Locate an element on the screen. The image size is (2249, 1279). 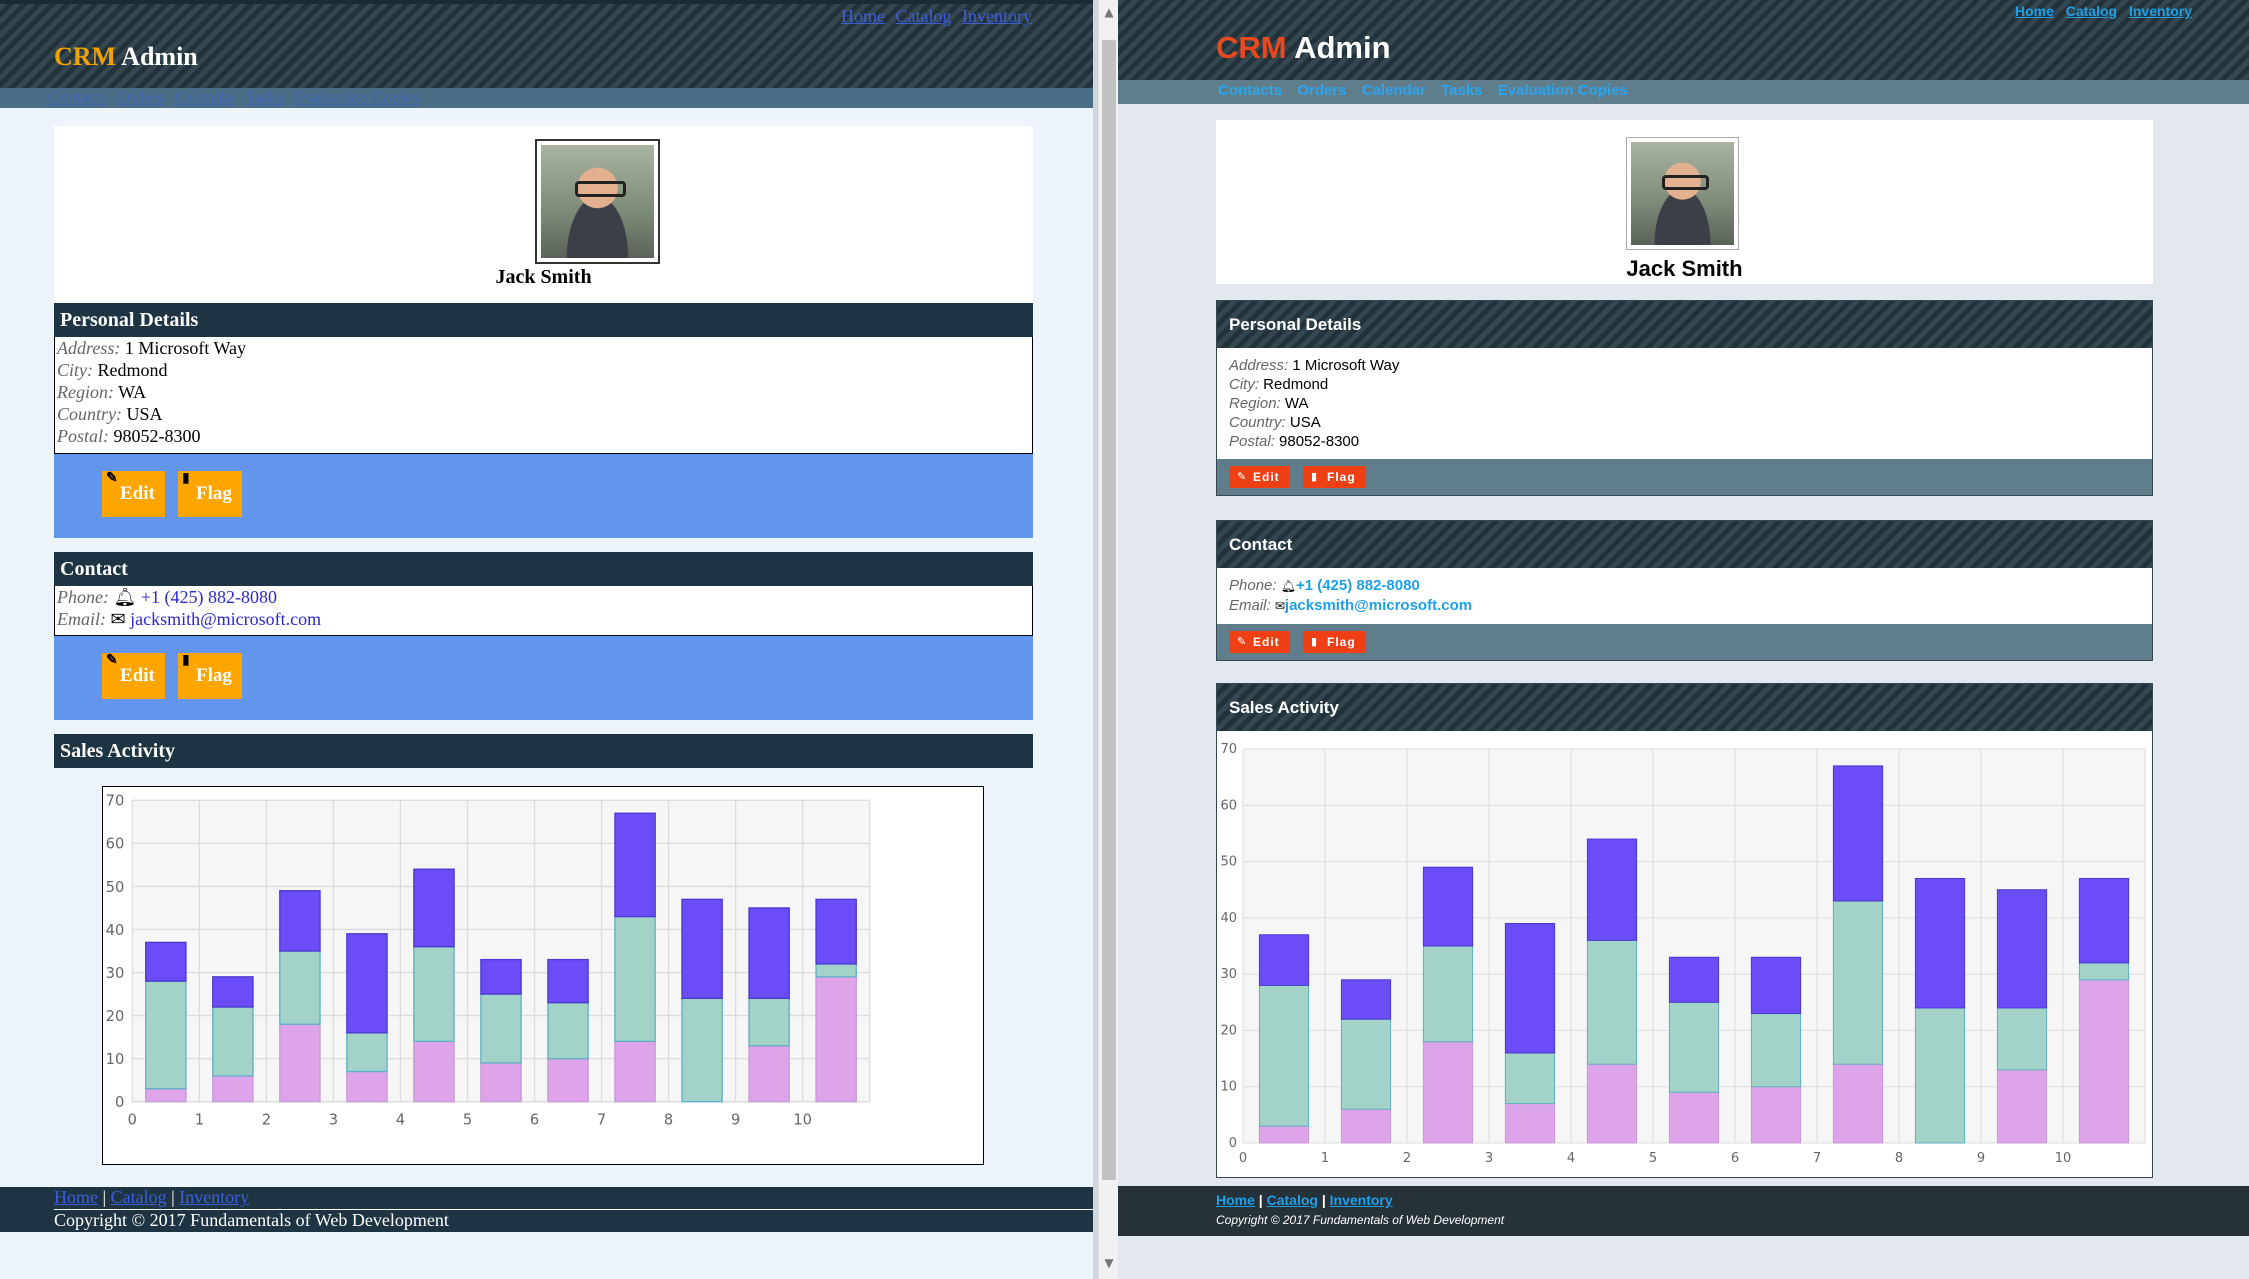
right-nav-evaluation-copies: Evaluation Copies is located at coordinates (1563, 90).